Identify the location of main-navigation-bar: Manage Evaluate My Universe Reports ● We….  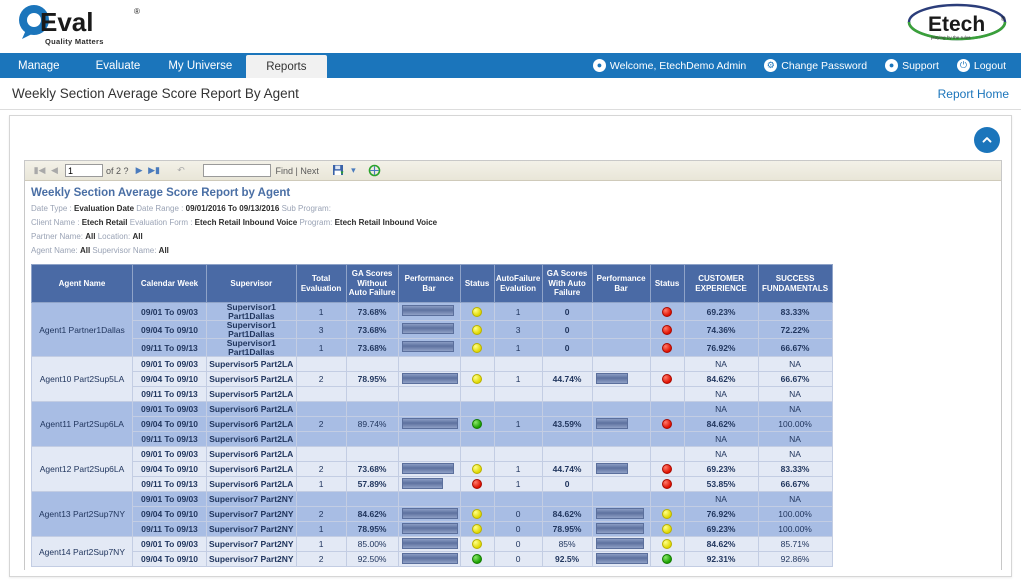
(510, 65).